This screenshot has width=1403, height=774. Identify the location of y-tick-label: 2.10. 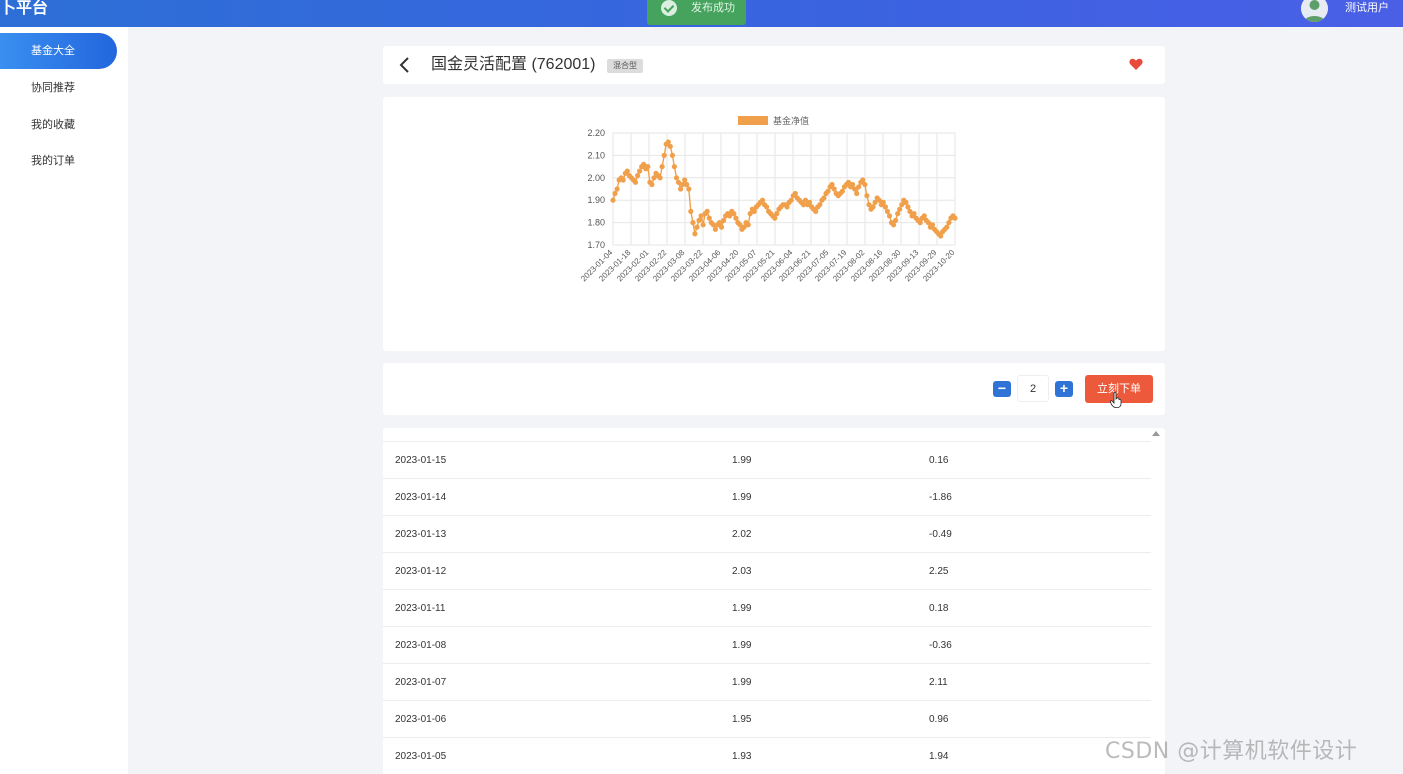
(596, 155).